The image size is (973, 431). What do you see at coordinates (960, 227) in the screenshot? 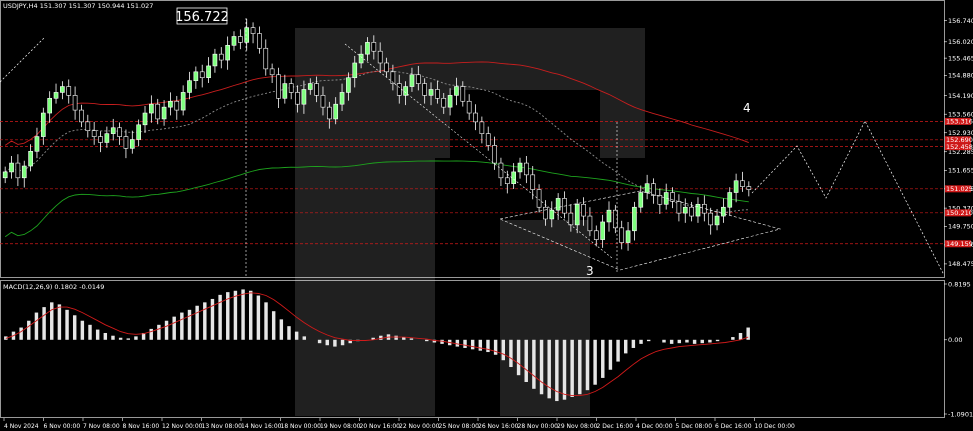
I see `y-tick-label: 149.750` at bounding box center [960, 227].